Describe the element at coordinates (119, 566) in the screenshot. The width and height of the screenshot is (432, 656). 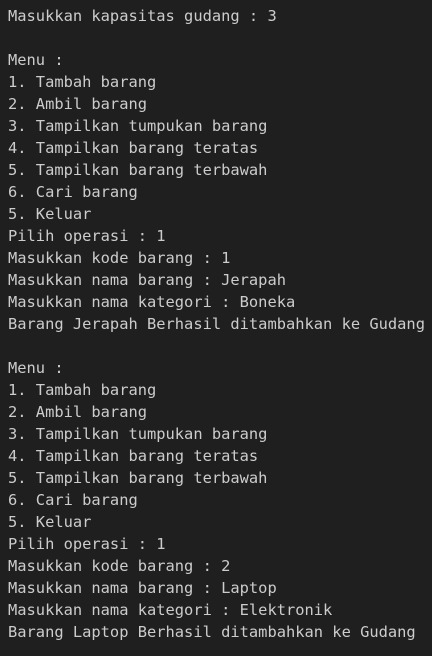
I see `output-line: Masukkan kode barang : 2` at that location.